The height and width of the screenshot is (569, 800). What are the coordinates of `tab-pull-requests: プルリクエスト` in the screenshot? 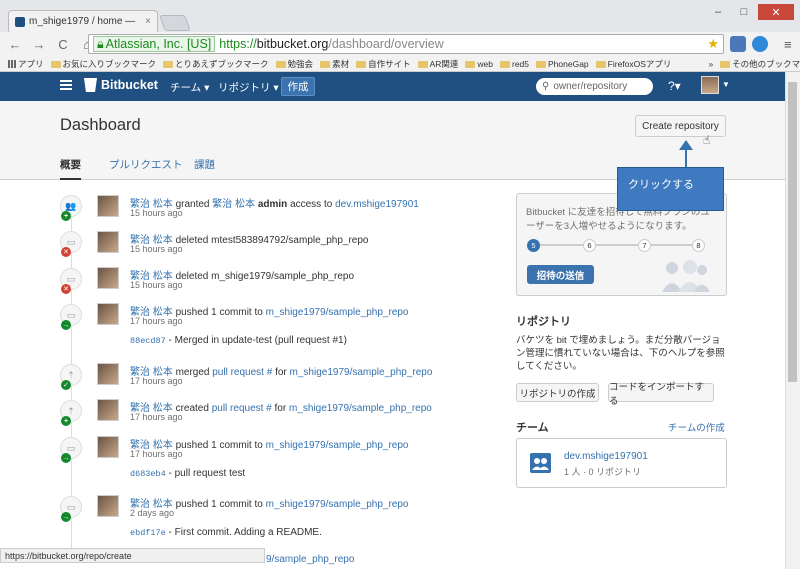 It's located at (146, 164).